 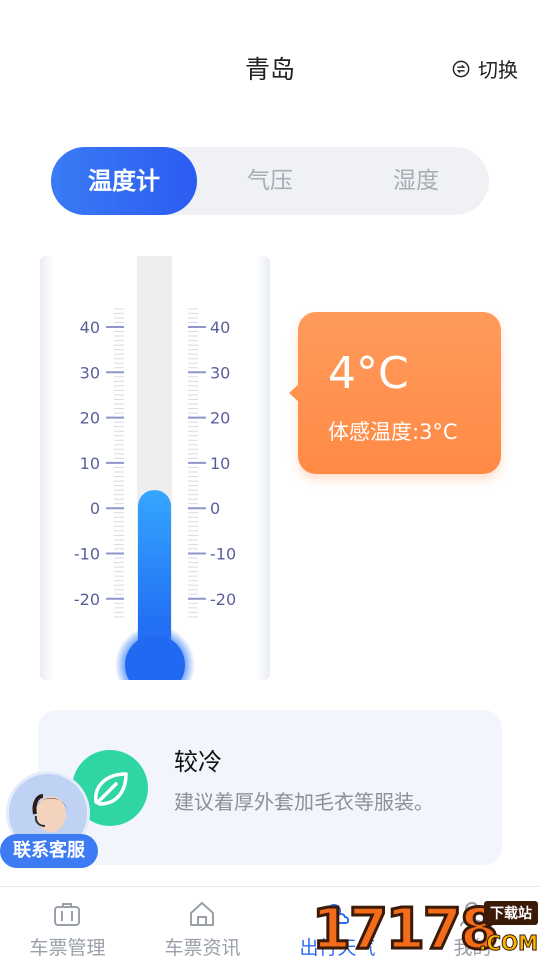 I want to click on advice-title: 较冷, so click(x=198, y=762).